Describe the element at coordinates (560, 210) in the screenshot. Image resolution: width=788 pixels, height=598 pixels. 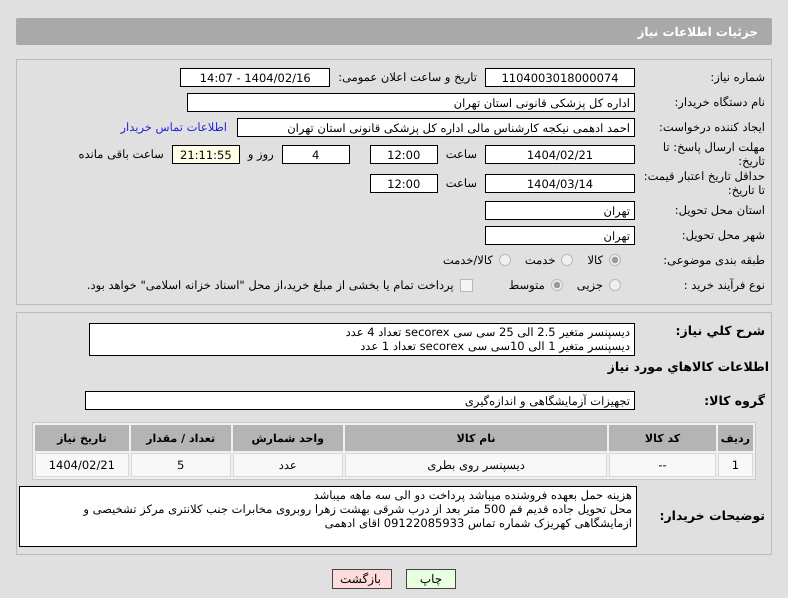
I see `province-field: تهران` at that location.